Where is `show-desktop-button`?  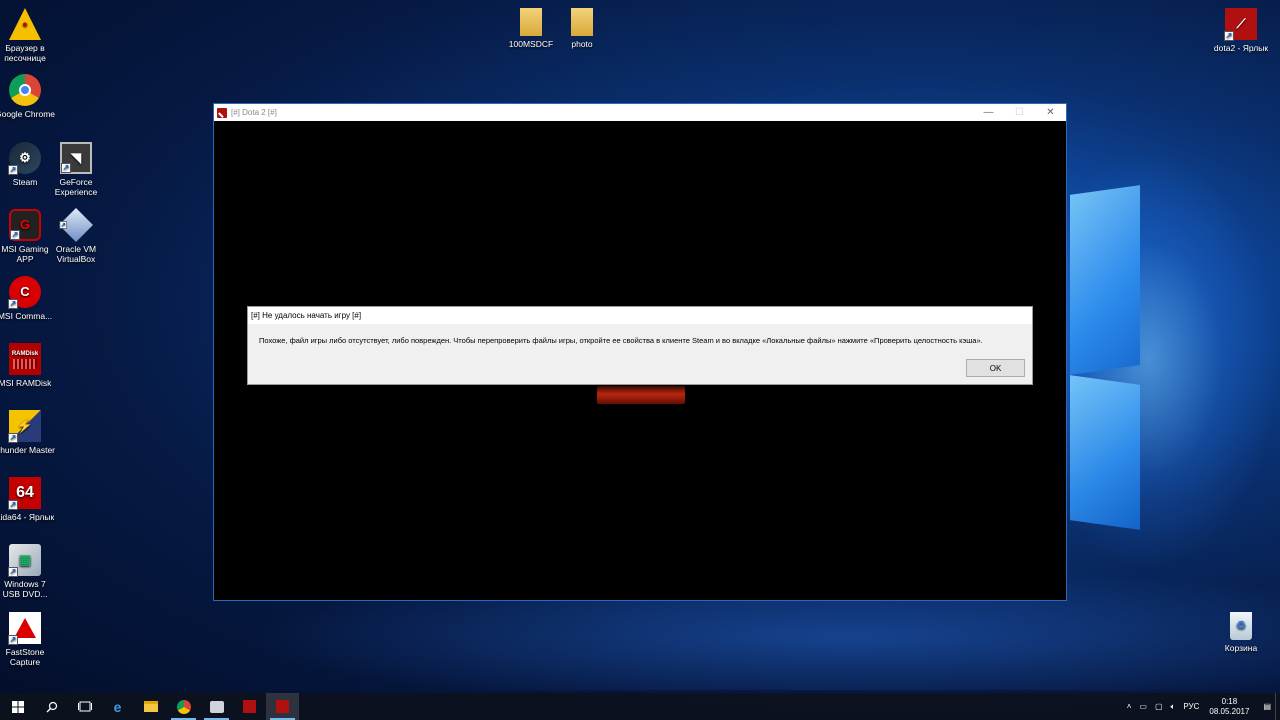
show-desktop-button is located at coordinates (1277, 706).